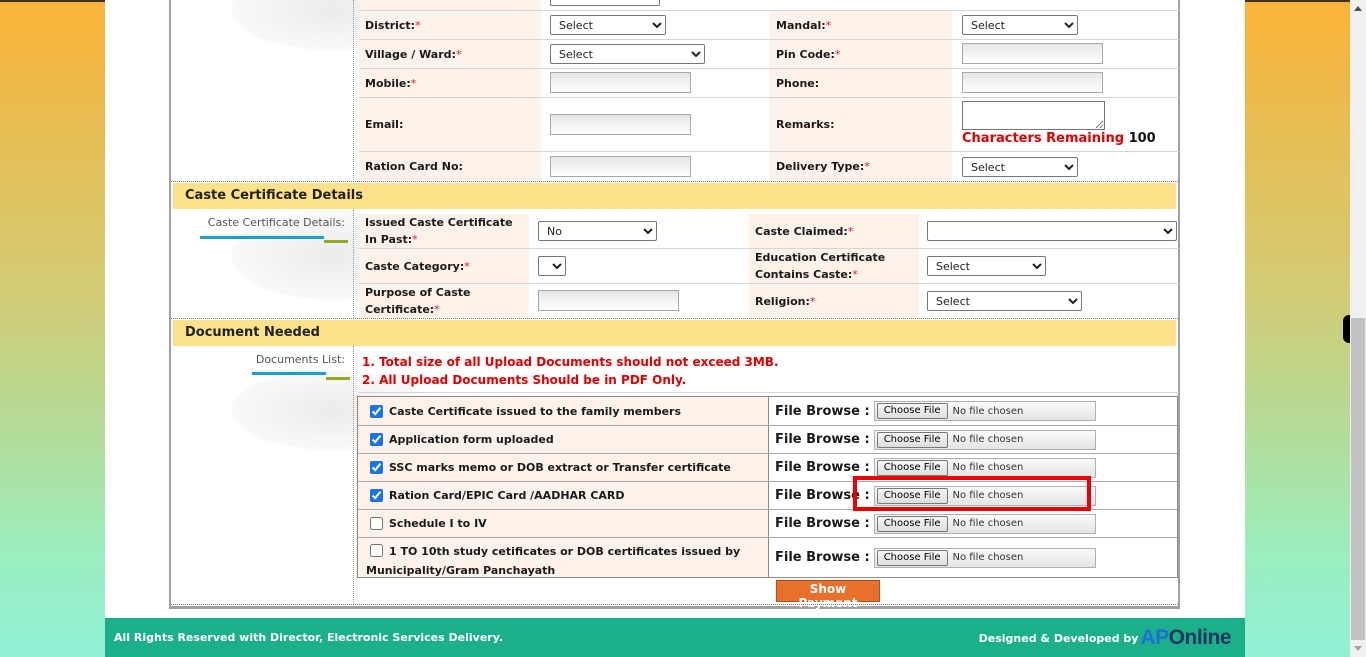 The width and height of the screenshot is (1366, 657). Describe the element at coordinates (507, 495) in the screenshot. I see `document-label: Ration Card/EPIC Card /AADHAR CARD` at that location.